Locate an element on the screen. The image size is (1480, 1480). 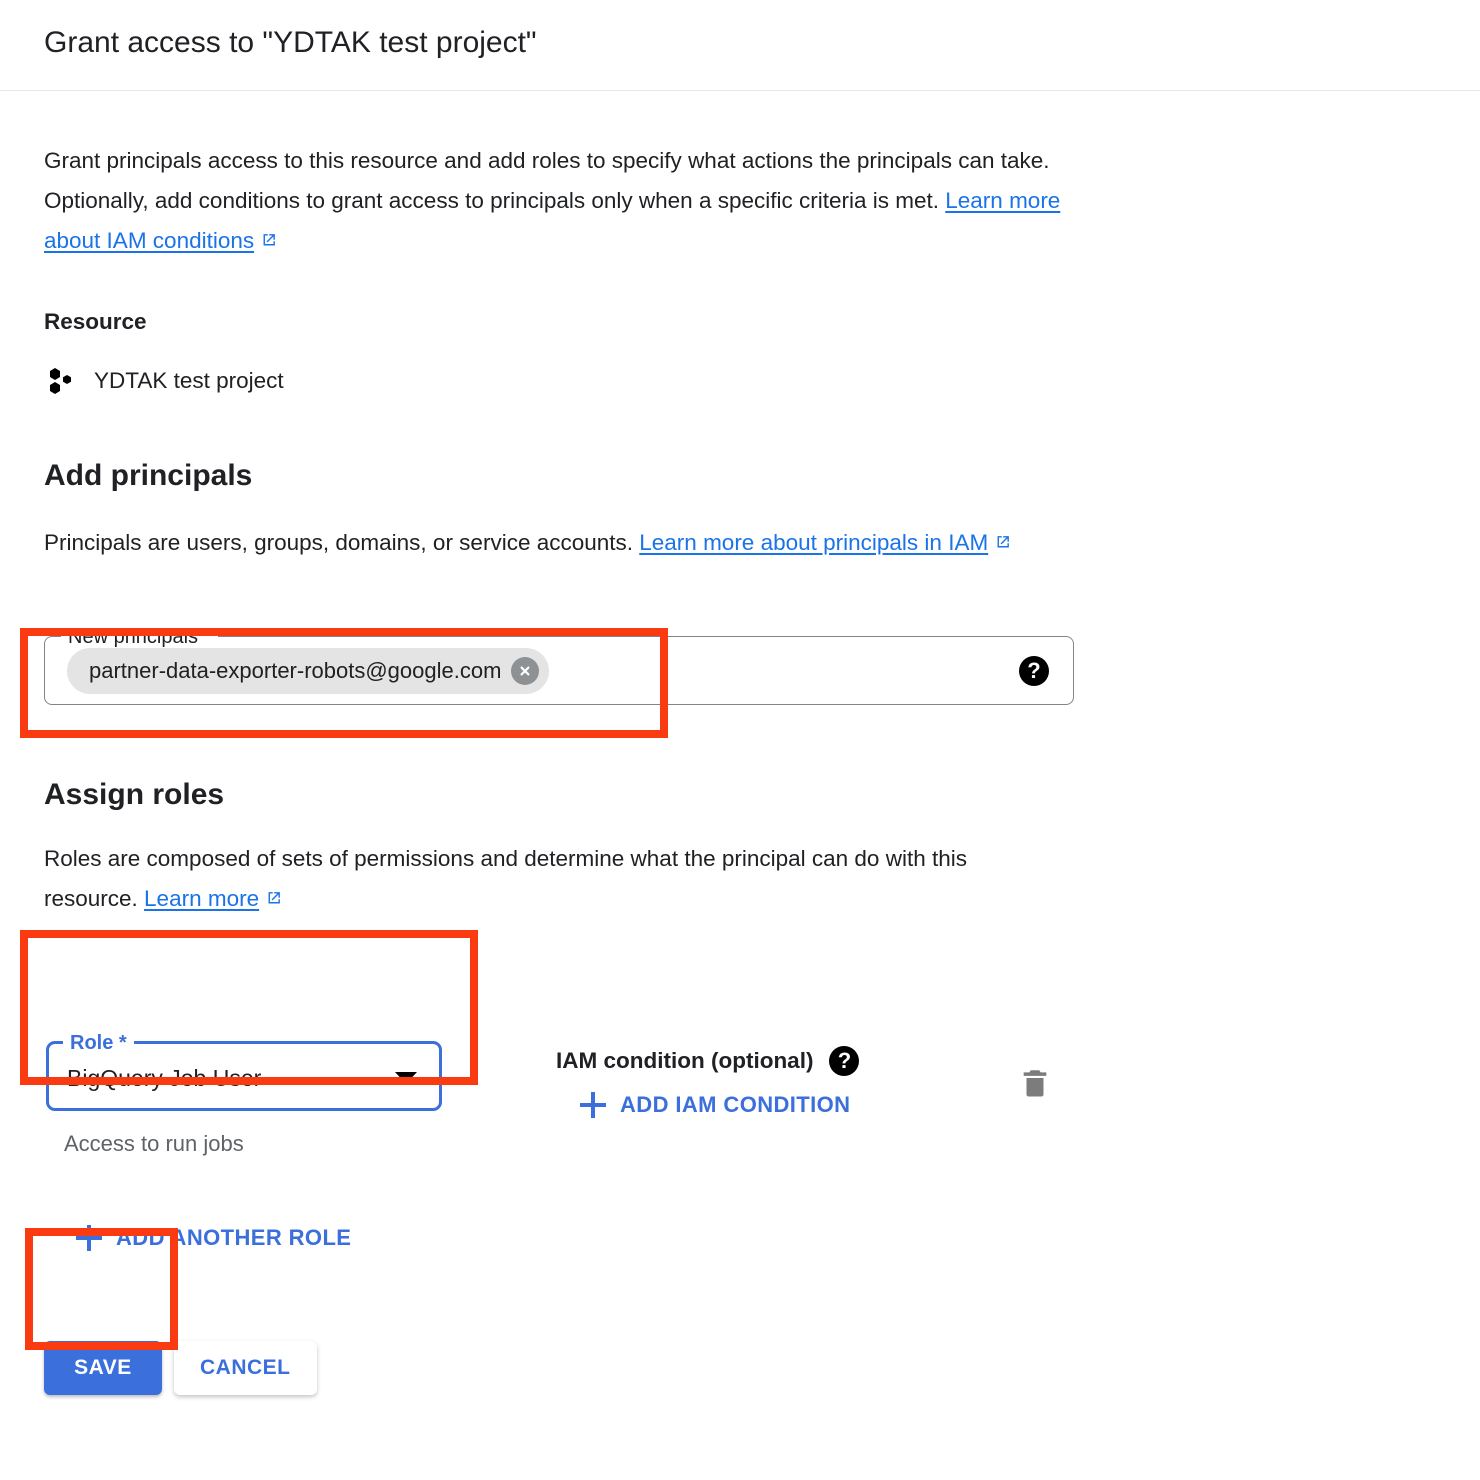
add-another-role-button: ADD ANOTHER ROLE is located at coordinates (213, 1238).